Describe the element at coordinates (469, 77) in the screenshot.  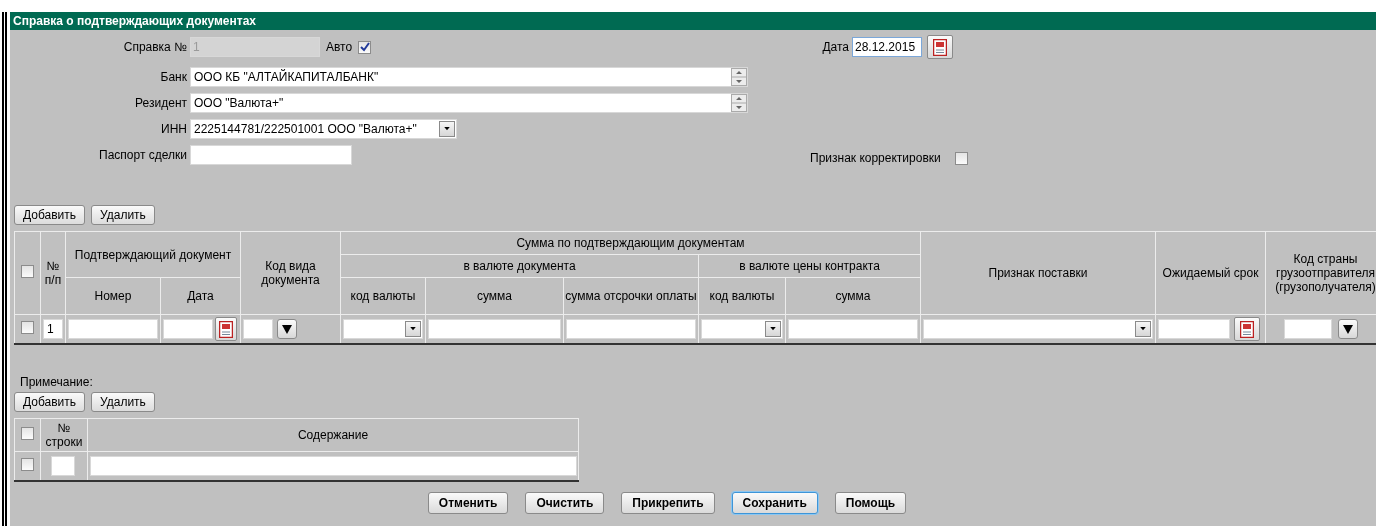
I see `text-field: ООО КБ "АЛТАЙКАПИТАЛБАНК"` at that location.